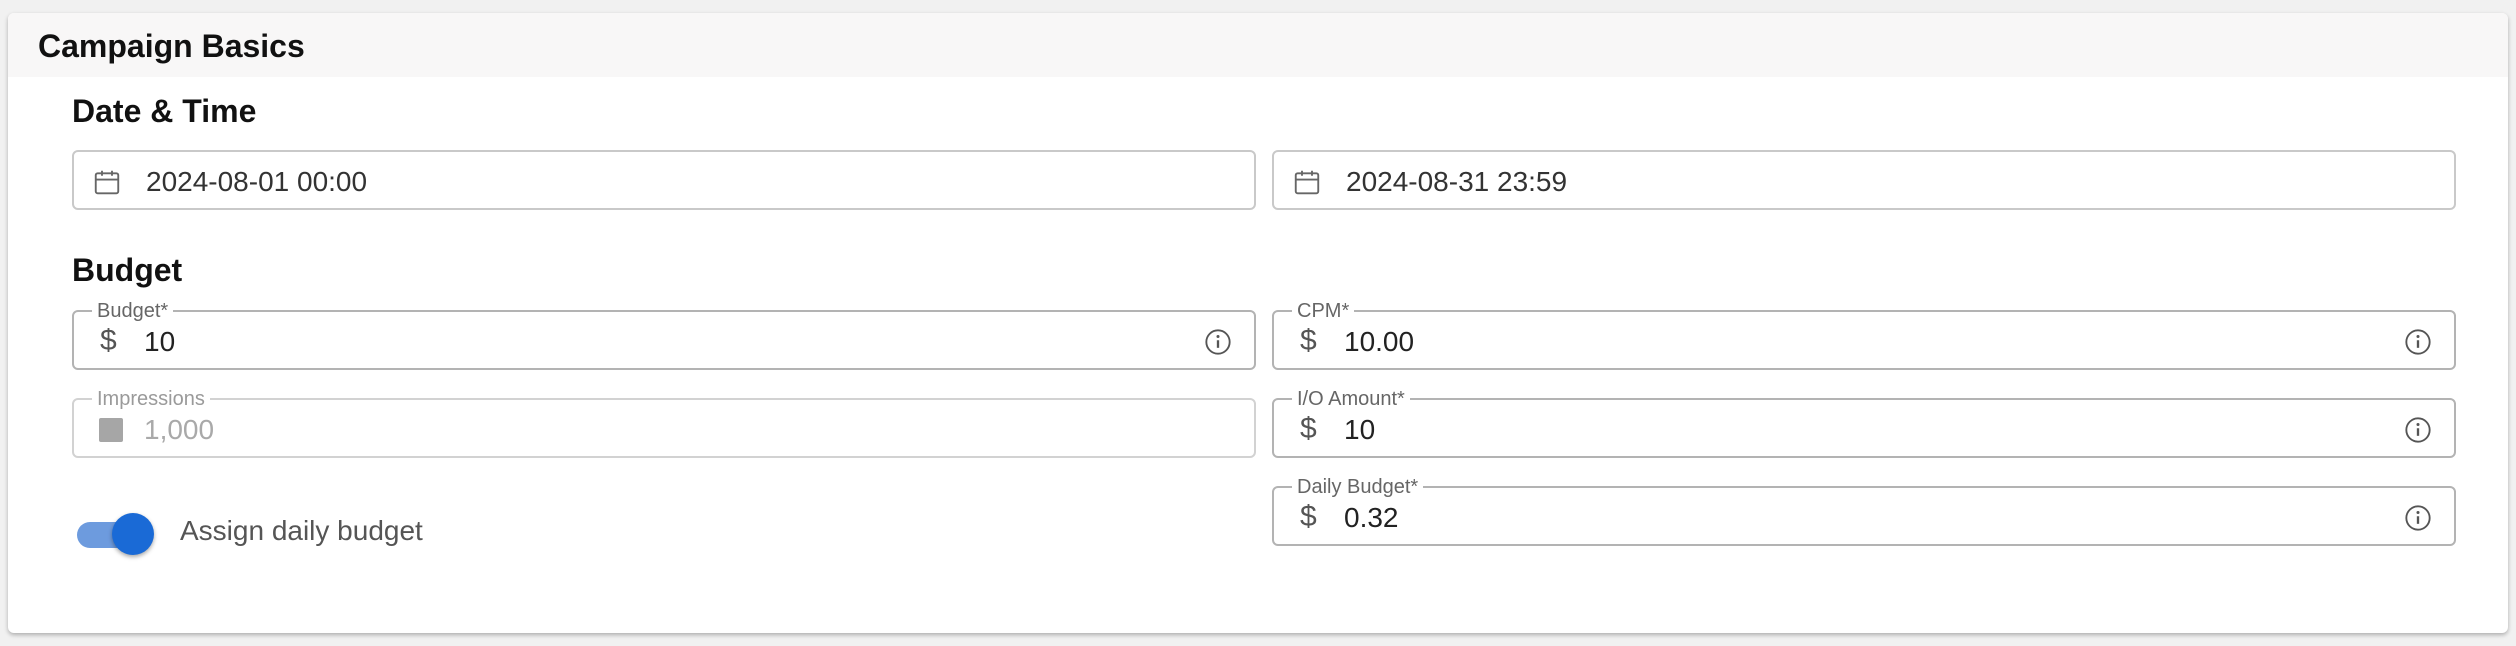  What do you see at coordinates (664, 423) in the screenshot?
I see `impressions-field: Impressions 1,000` at bounding box center [664, 423].